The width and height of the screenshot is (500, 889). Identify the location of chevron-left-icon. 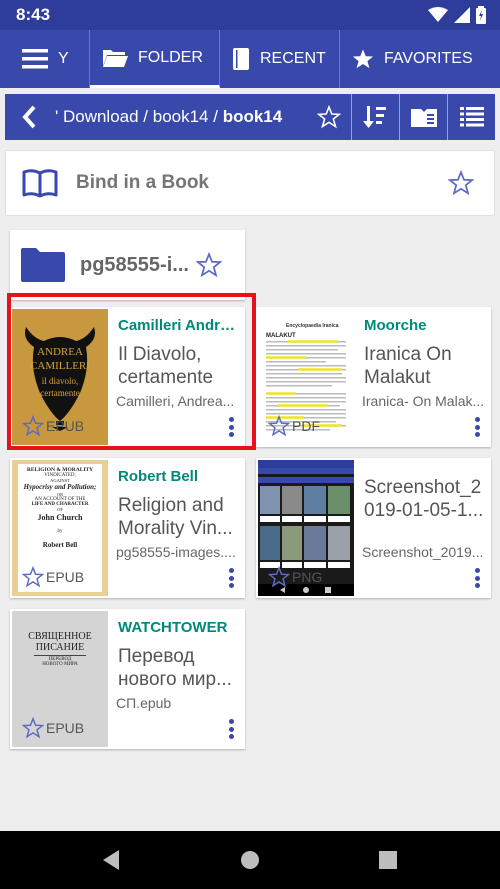
(29, 117).